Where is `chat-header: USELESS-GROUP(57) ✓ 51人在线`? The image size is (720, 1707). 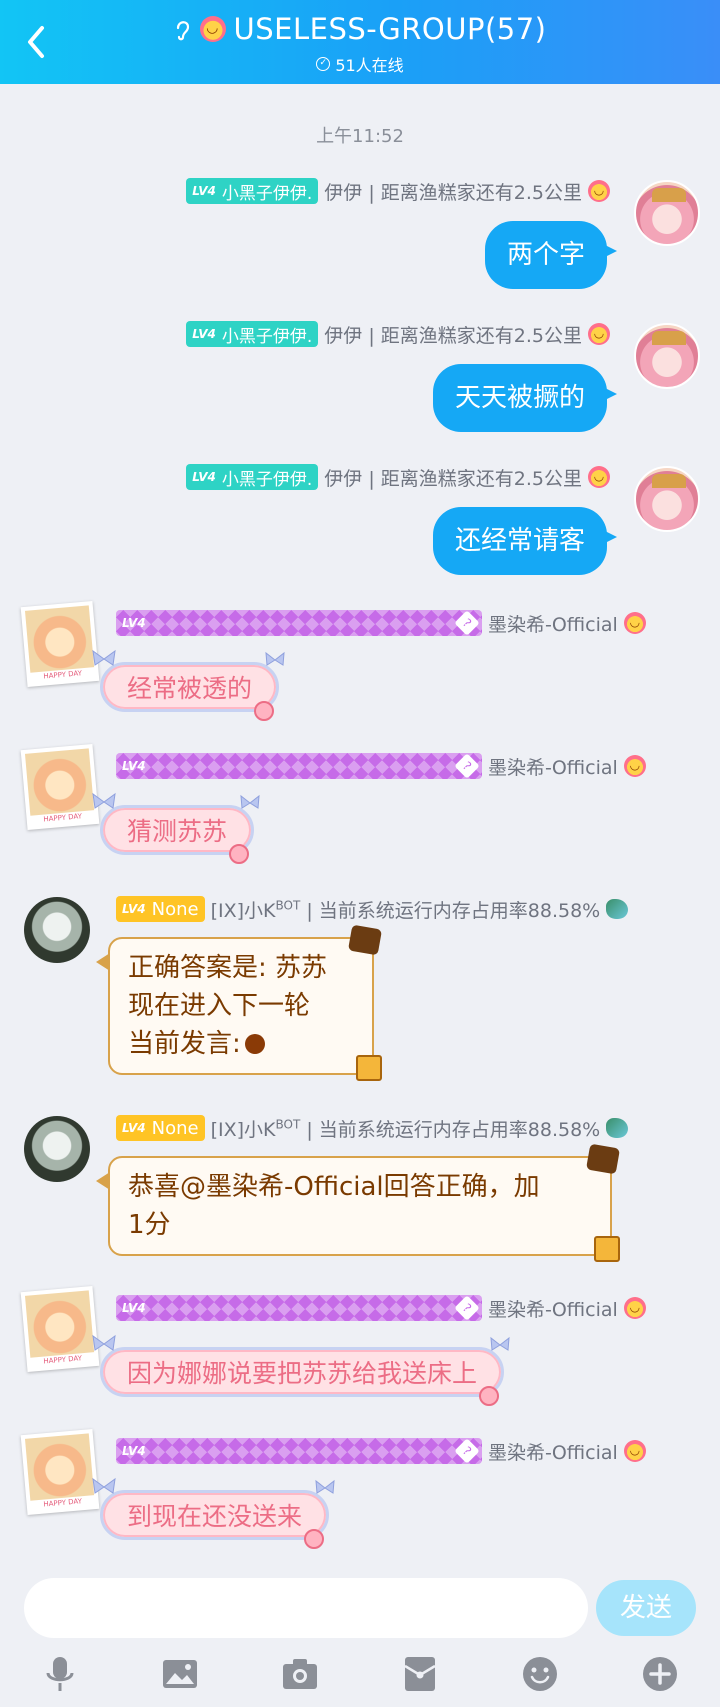
chat-header: USELESS-GROUP(57) ✓ 51人在线 is located at coordinates (360, 42).